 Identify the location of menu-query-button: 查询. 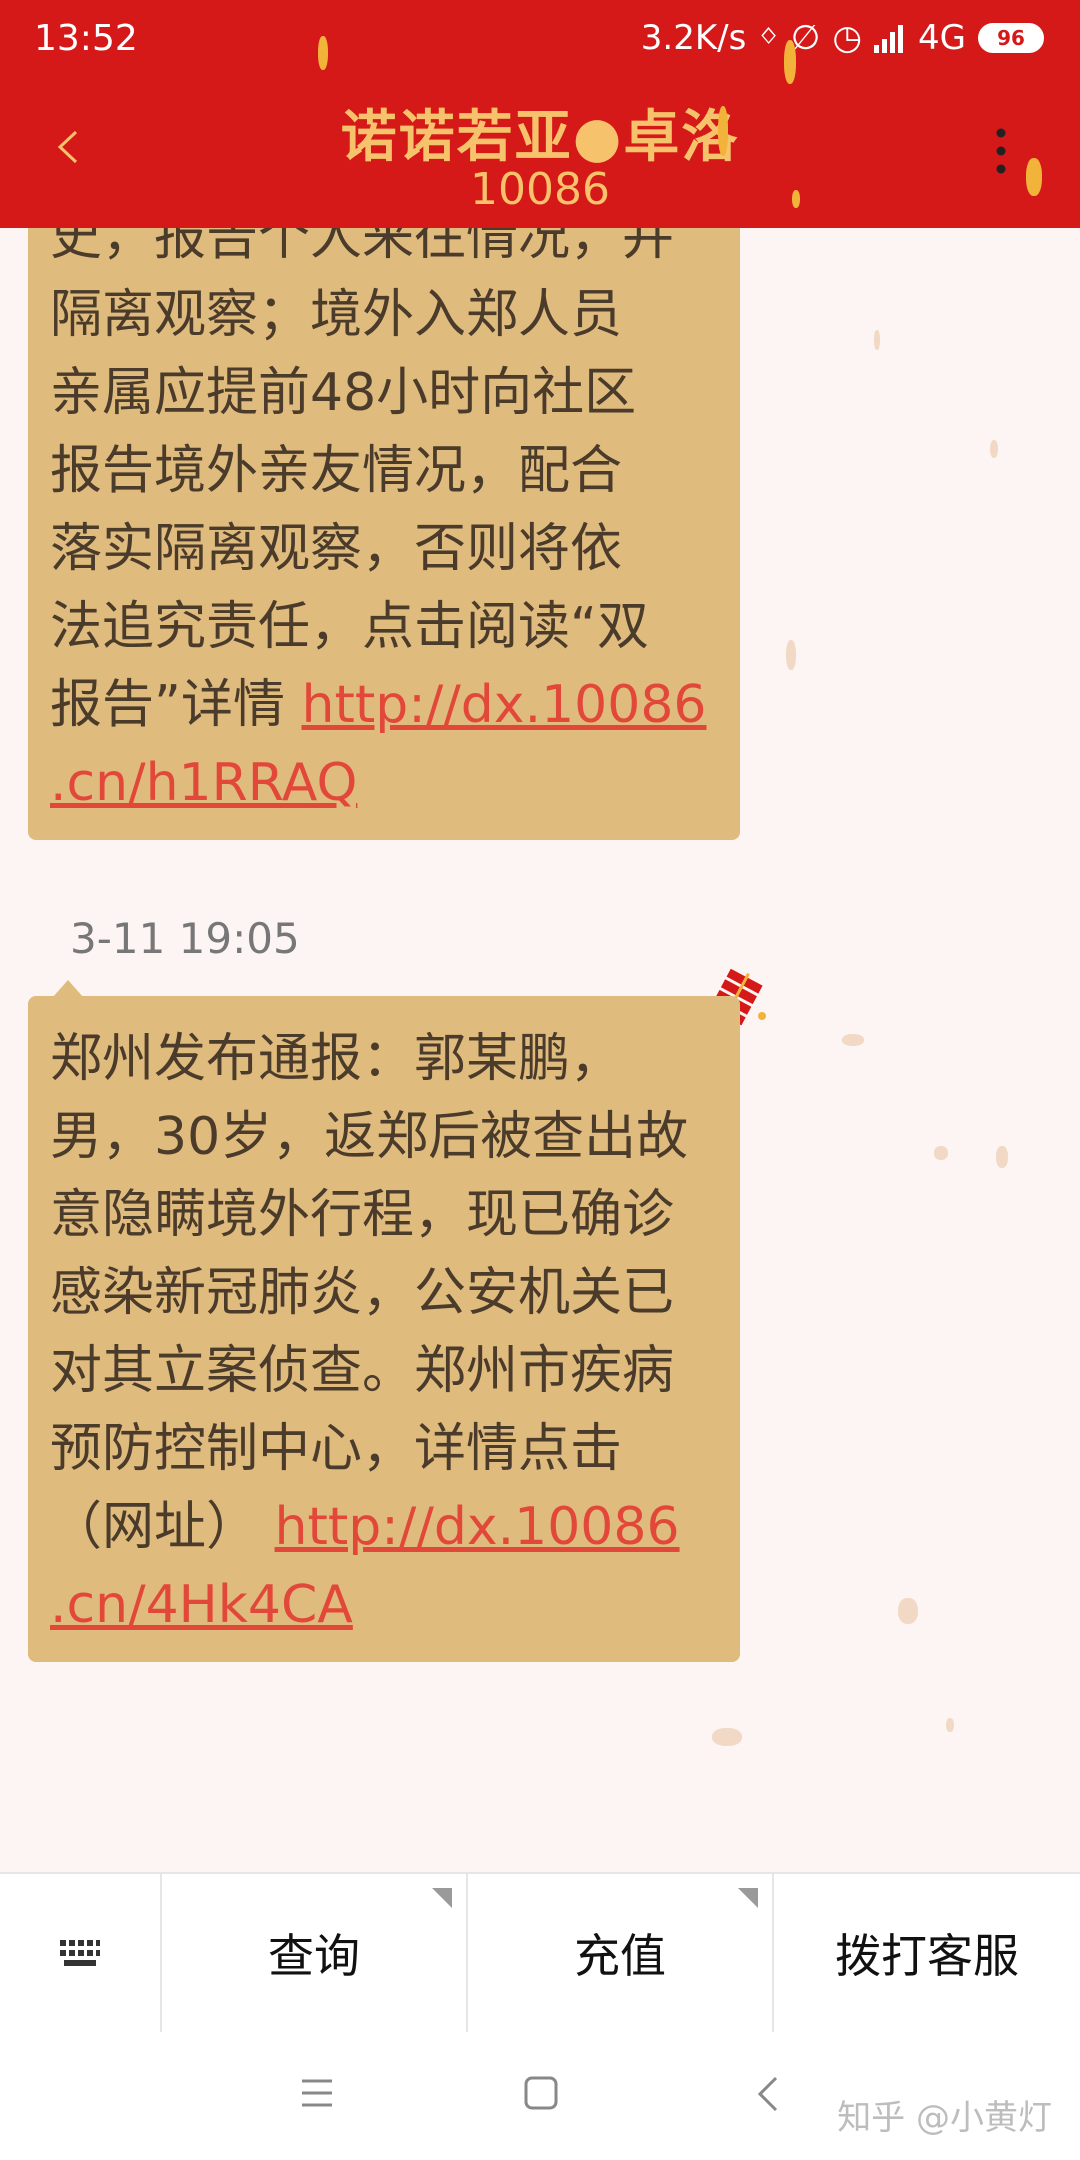
(315, 1953).